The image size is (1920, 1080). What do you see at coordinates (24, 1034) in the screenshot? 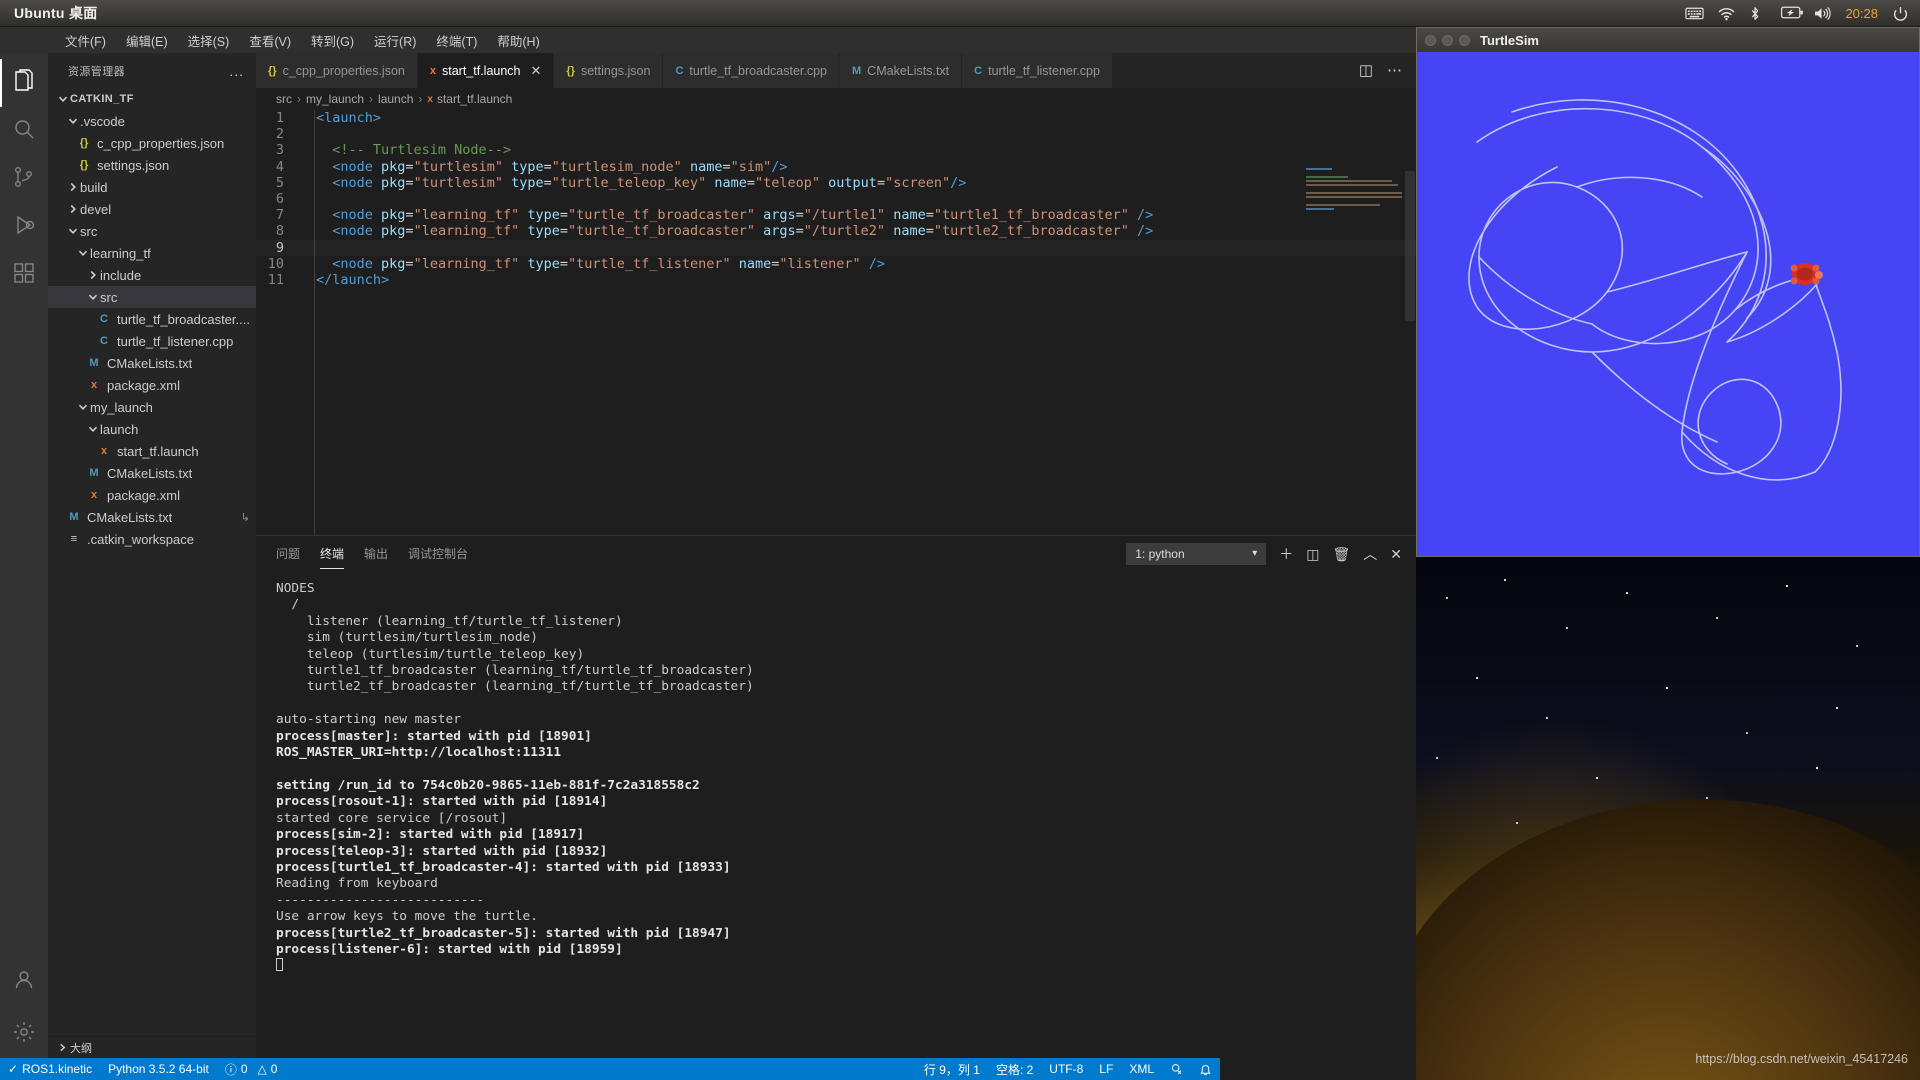
I see `activity-settings` at bounding box center [24, 1034].